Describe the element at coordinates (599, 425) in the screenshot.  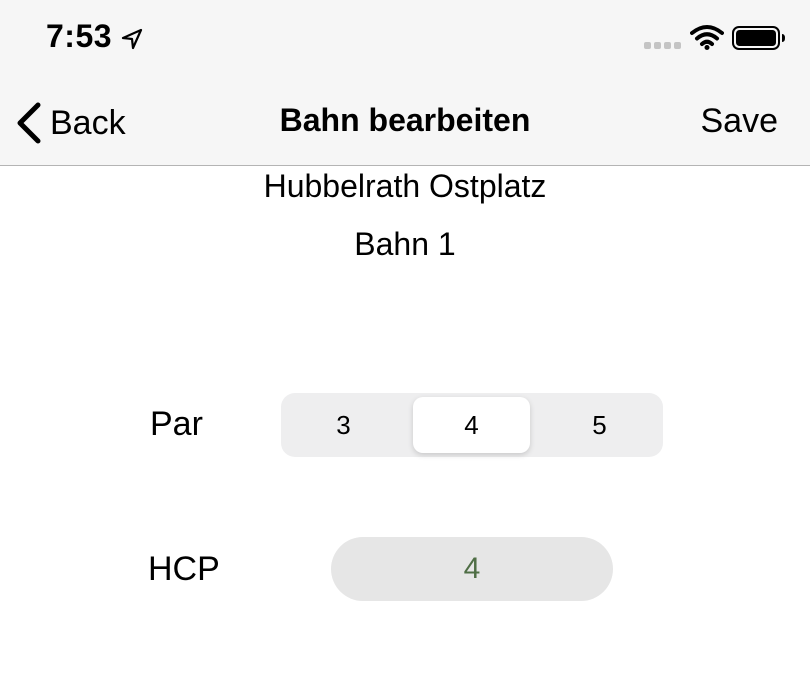
I see `par-option-5: 5` at that location.